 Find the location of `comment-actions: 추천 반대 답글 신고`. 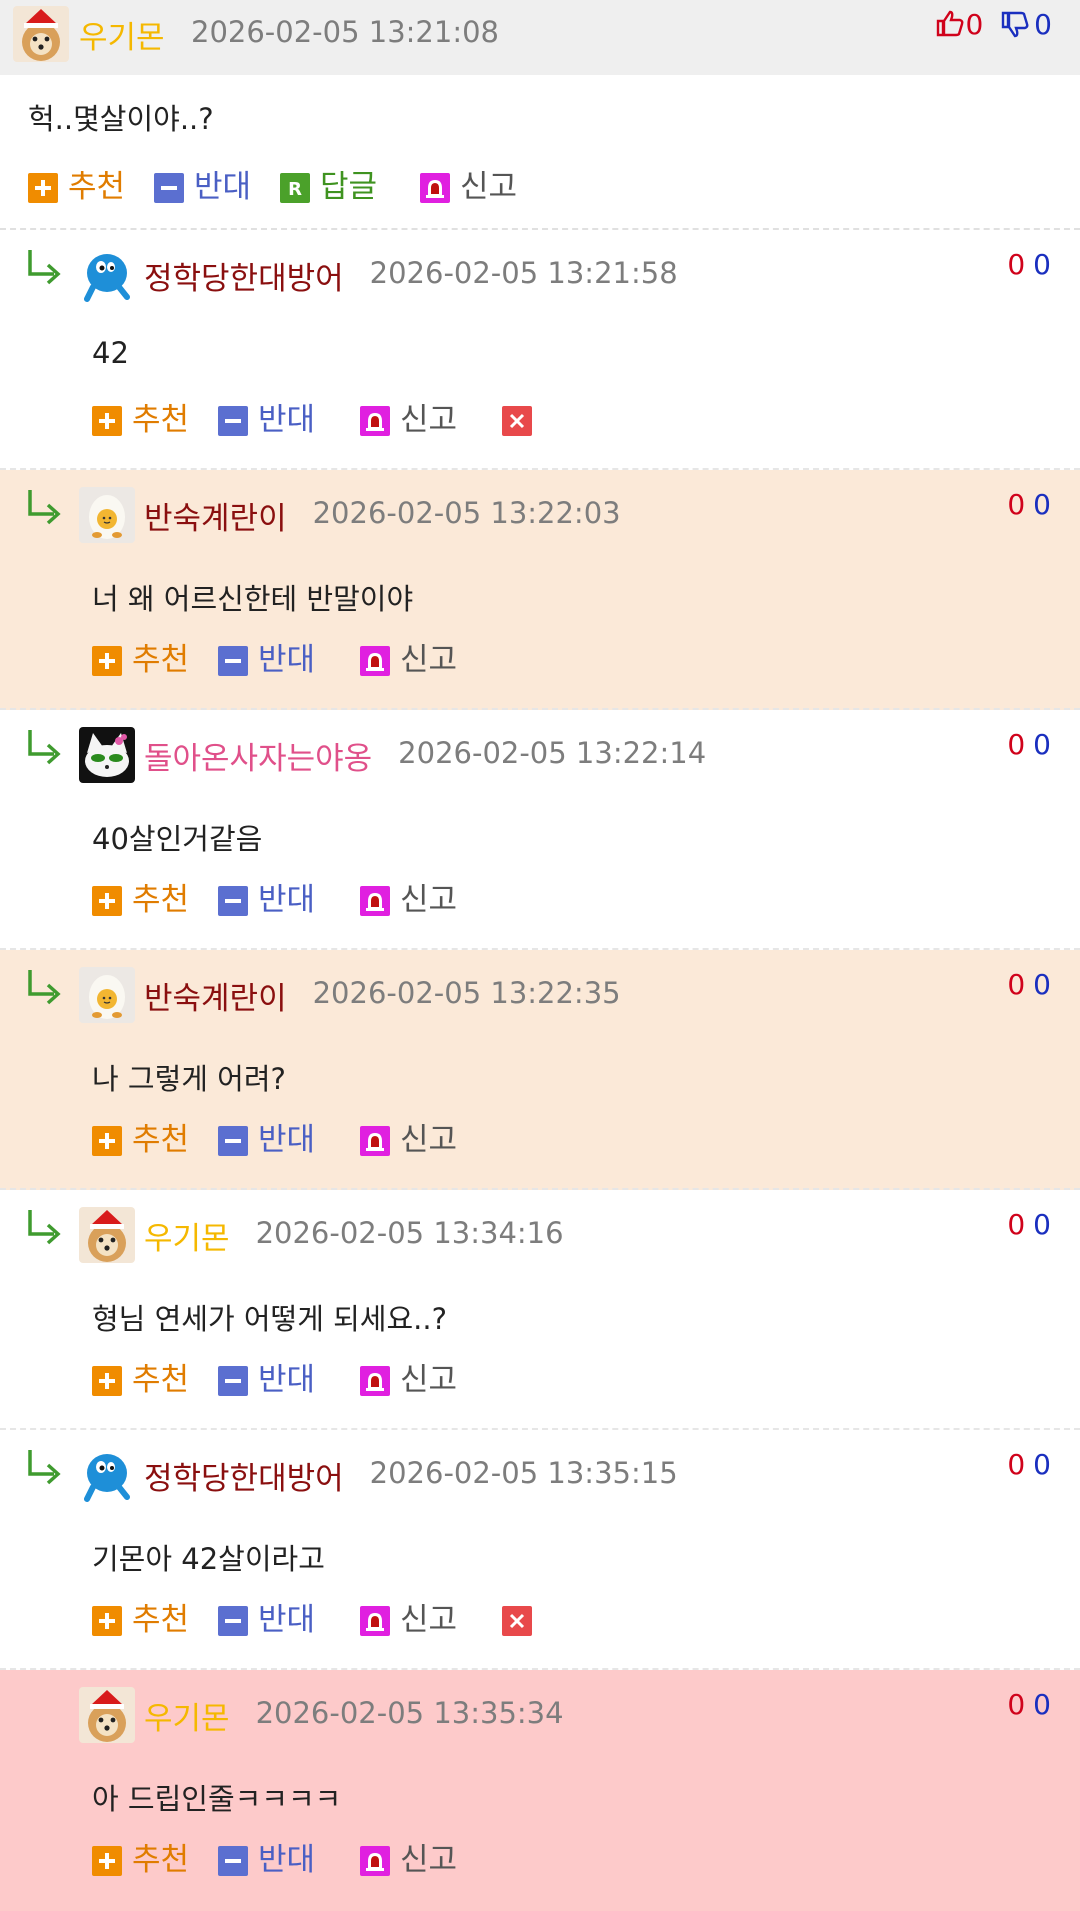

comment-actions: 추천 반대 답글 신고 is located at coordinates (288, 187).